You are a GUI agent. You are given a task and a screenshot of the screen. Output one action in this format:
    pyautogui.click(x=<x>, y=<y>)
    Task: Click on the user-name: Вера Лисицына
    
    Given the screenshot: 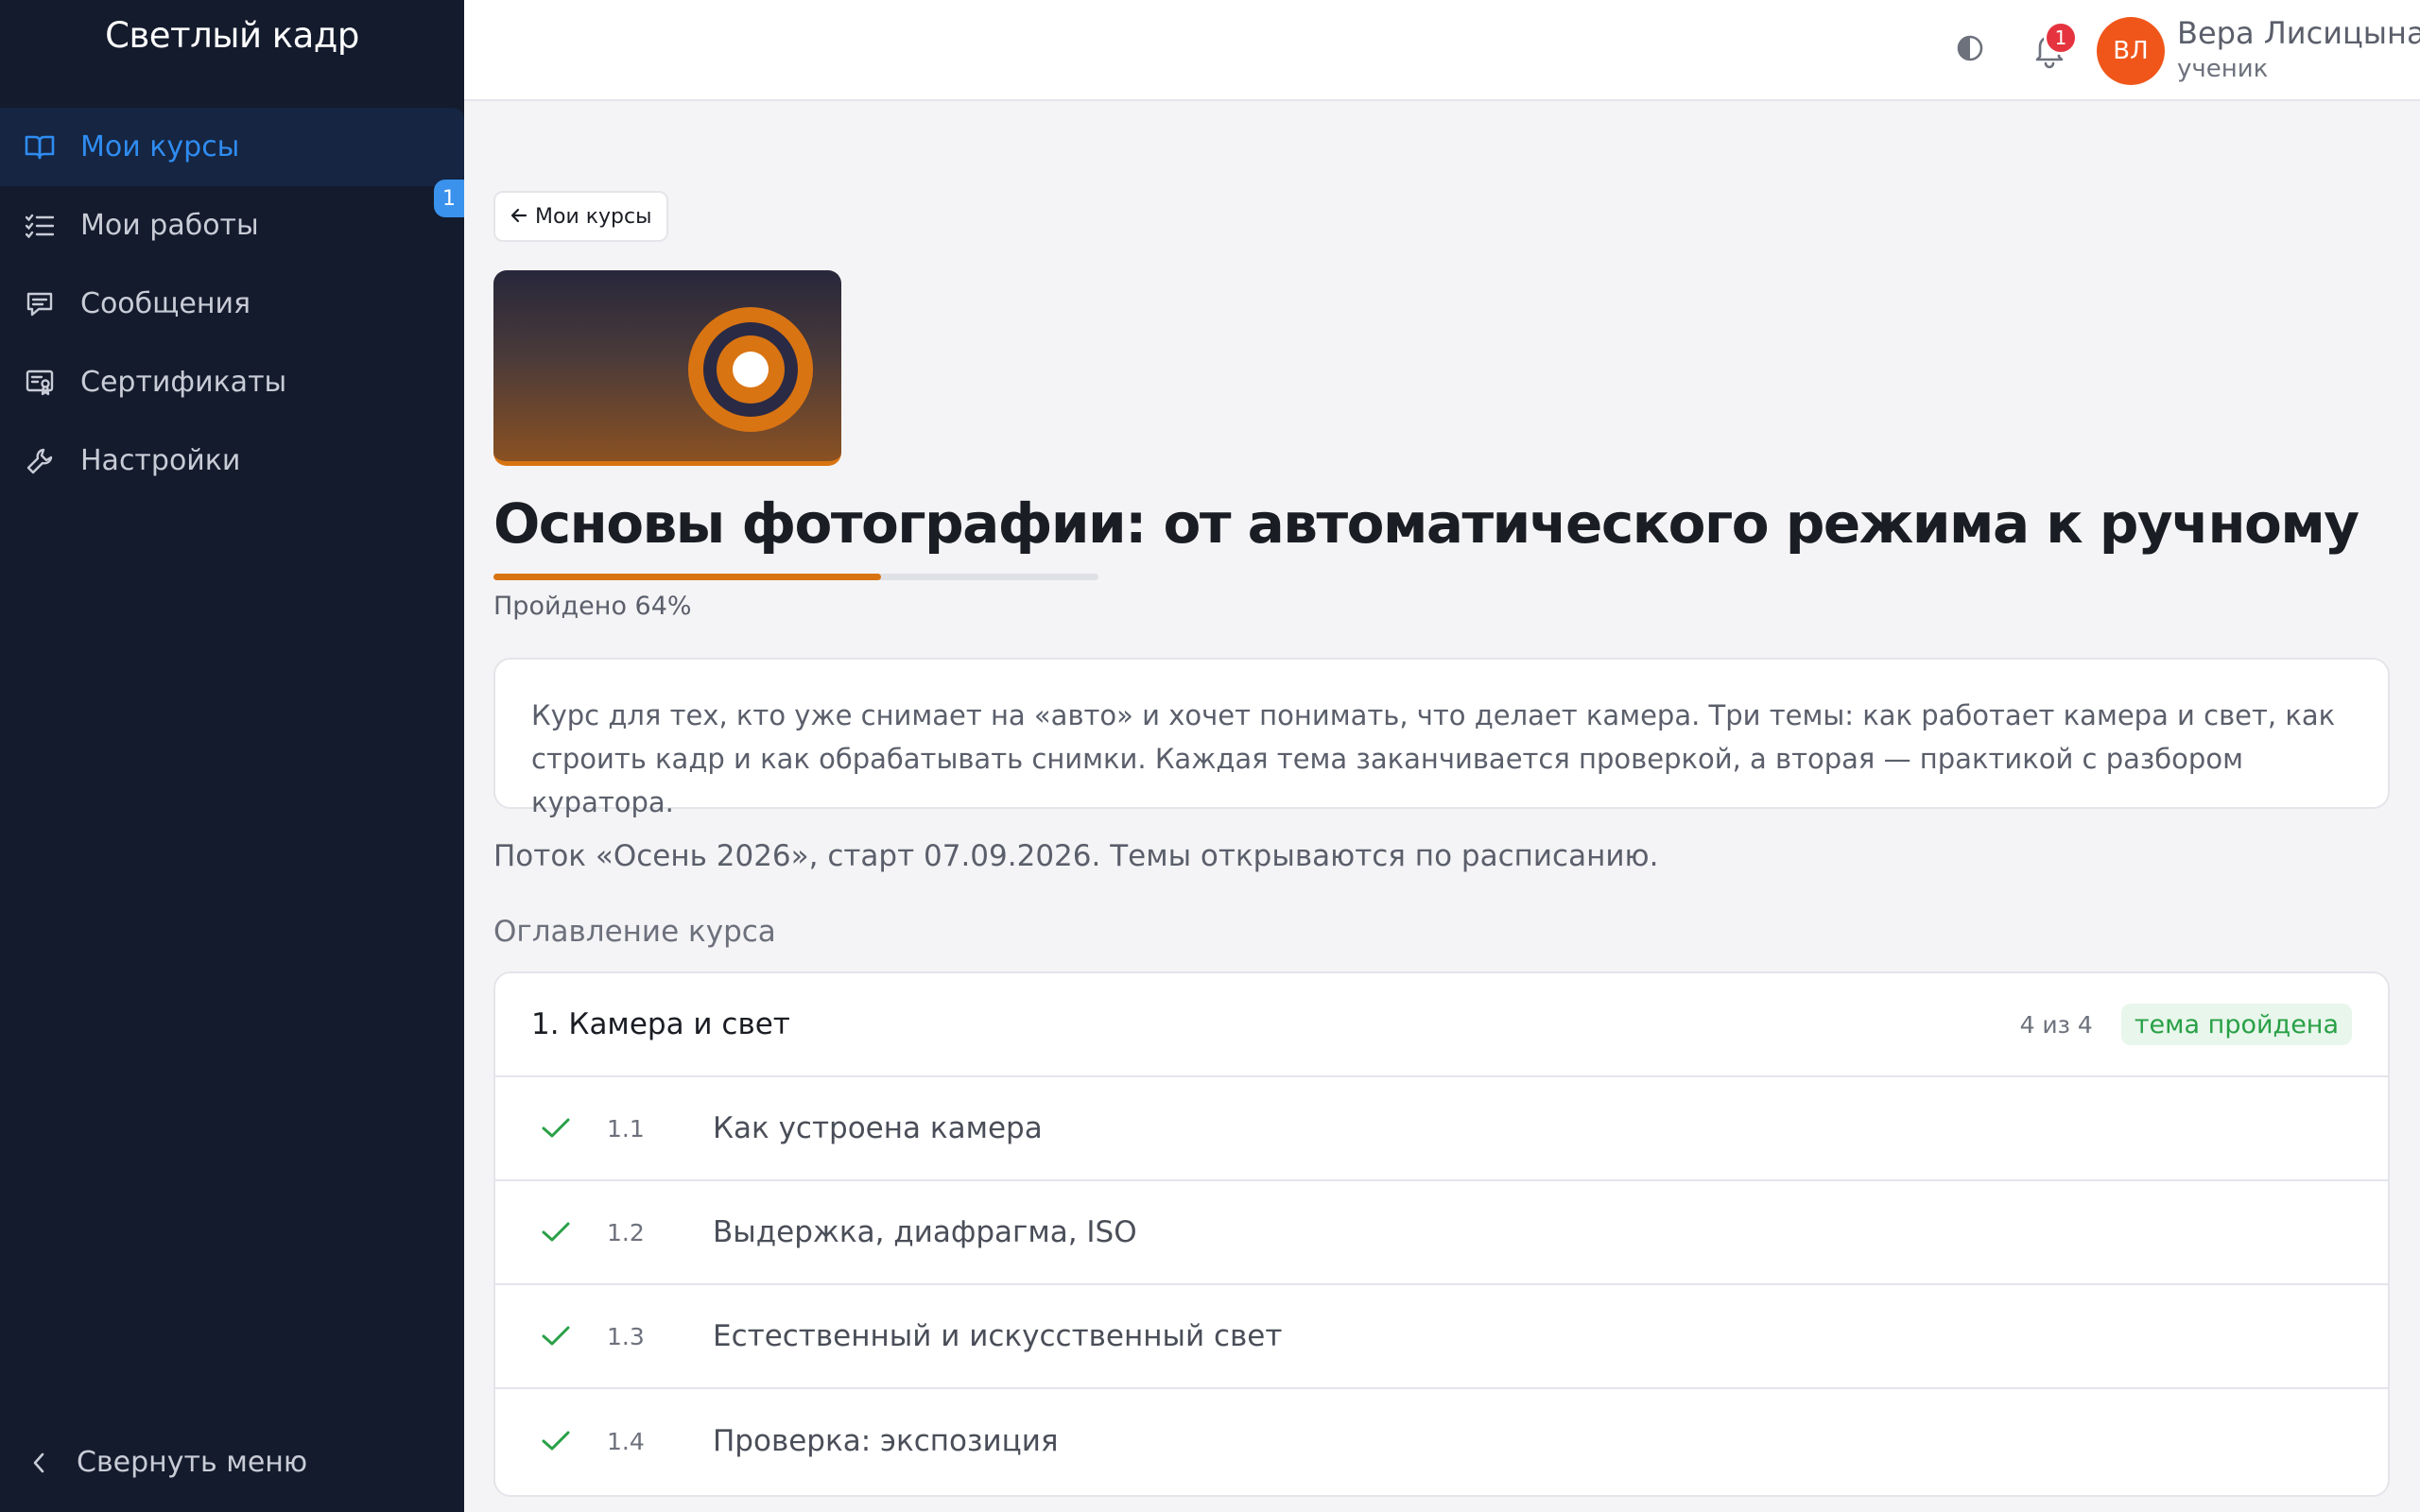 What is the action you would take?
    pyautogui.click(x=2298, y=33)
    